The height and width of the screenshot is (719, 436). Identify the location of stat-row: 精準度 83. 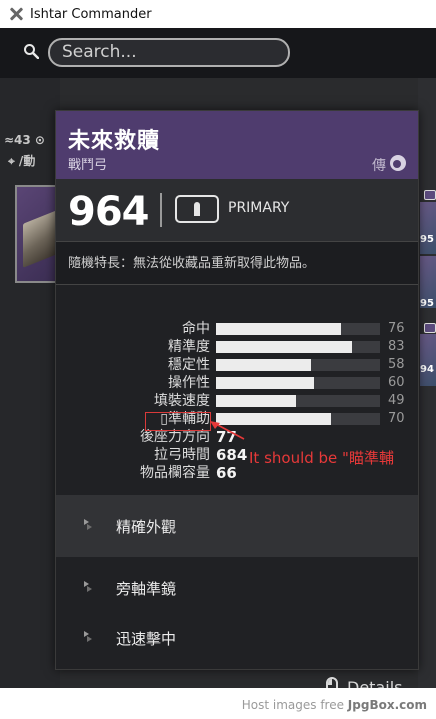
(237, 347).